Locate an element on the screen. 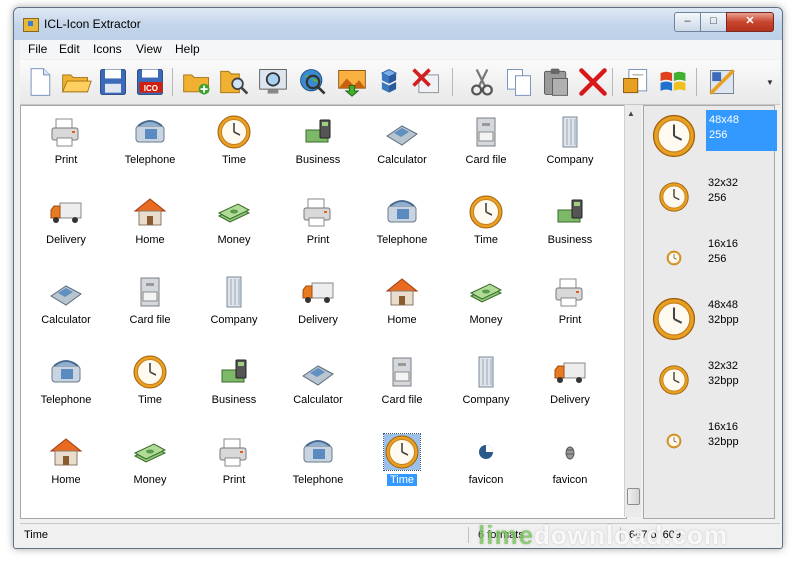  menu-icons: Icons is located at coordinates (107, 49).